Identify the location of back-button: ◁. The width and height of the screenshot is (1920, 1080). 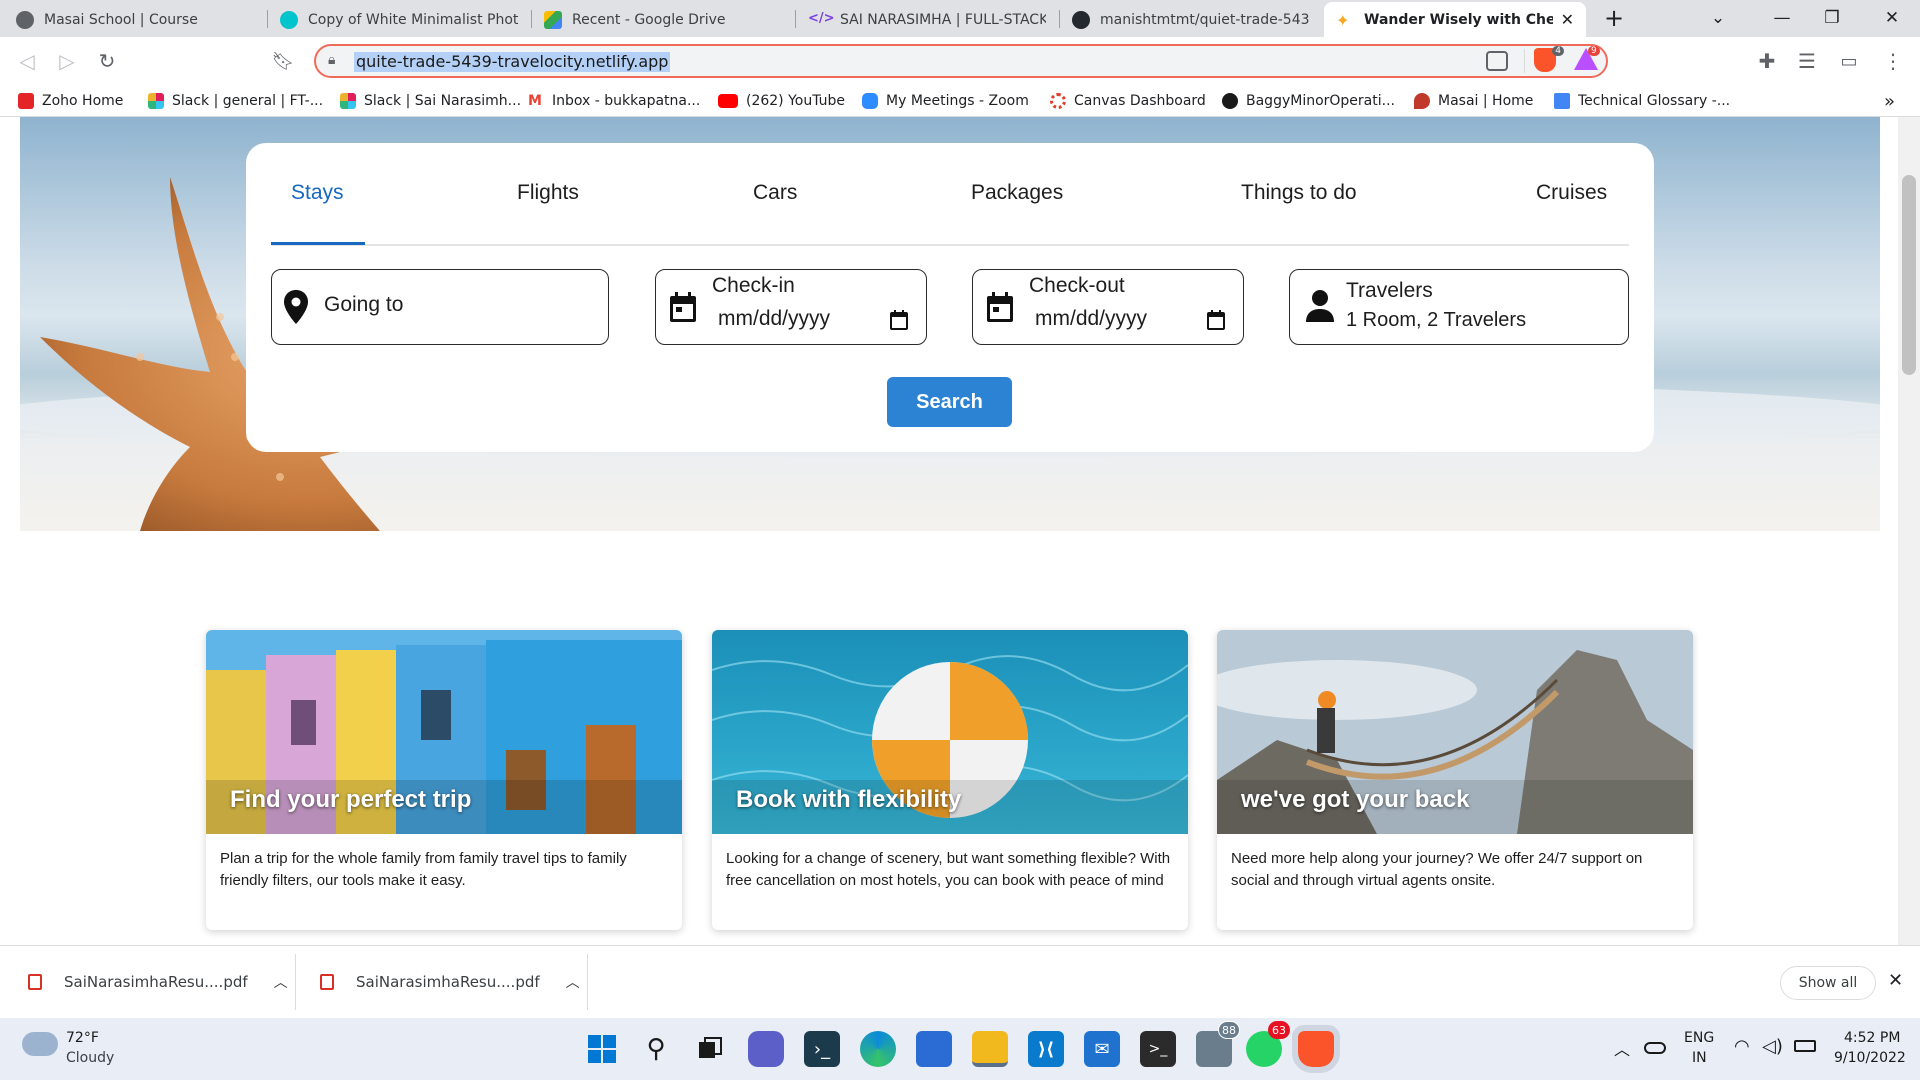
(27, 61).